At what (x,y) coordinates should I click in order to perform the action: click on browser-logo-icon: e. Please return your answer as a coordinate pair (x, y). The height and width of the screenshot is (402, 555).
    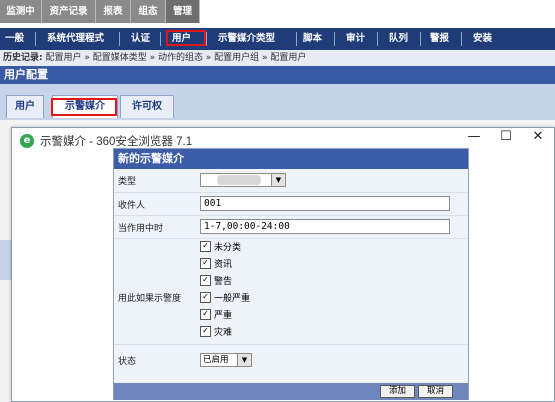
    Looking at the image, I should click on (27, 141).